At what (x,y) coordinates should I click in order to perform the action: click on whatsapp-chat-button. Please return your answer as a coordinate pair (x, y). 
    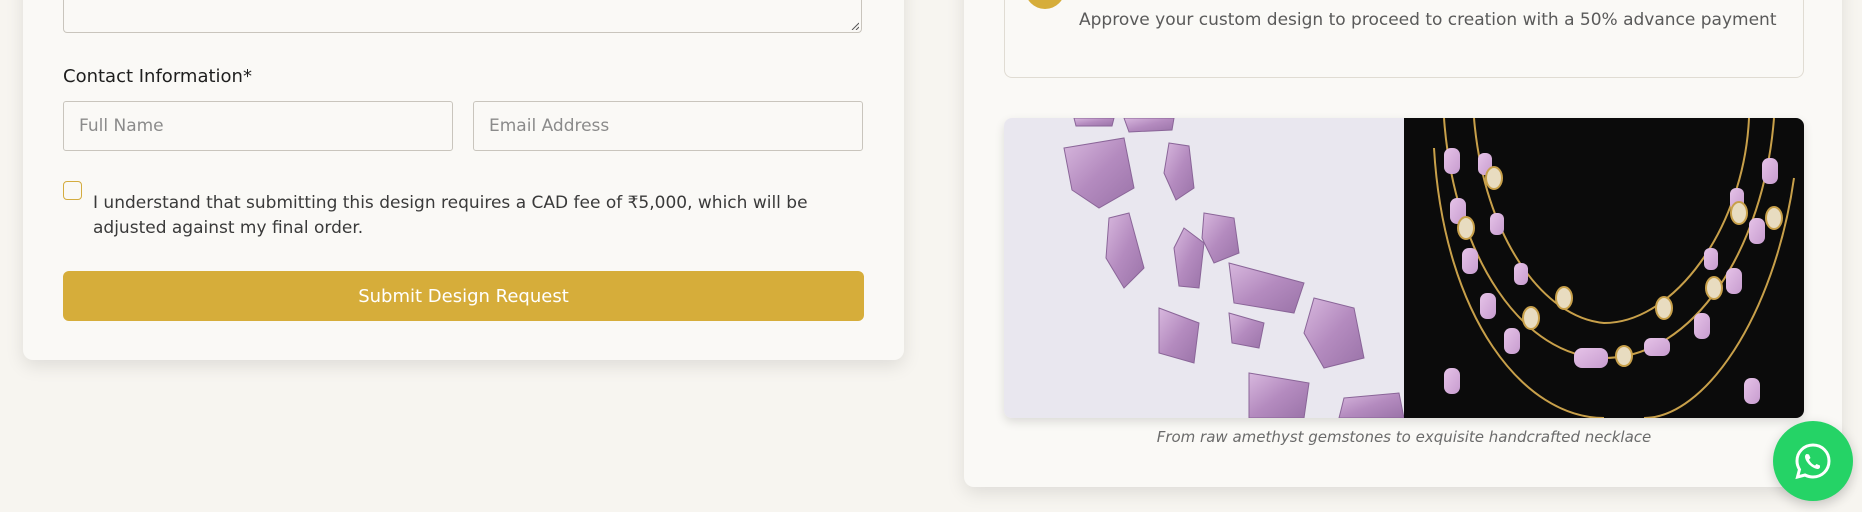
    Looking at the image, I should click on (1813, 461).